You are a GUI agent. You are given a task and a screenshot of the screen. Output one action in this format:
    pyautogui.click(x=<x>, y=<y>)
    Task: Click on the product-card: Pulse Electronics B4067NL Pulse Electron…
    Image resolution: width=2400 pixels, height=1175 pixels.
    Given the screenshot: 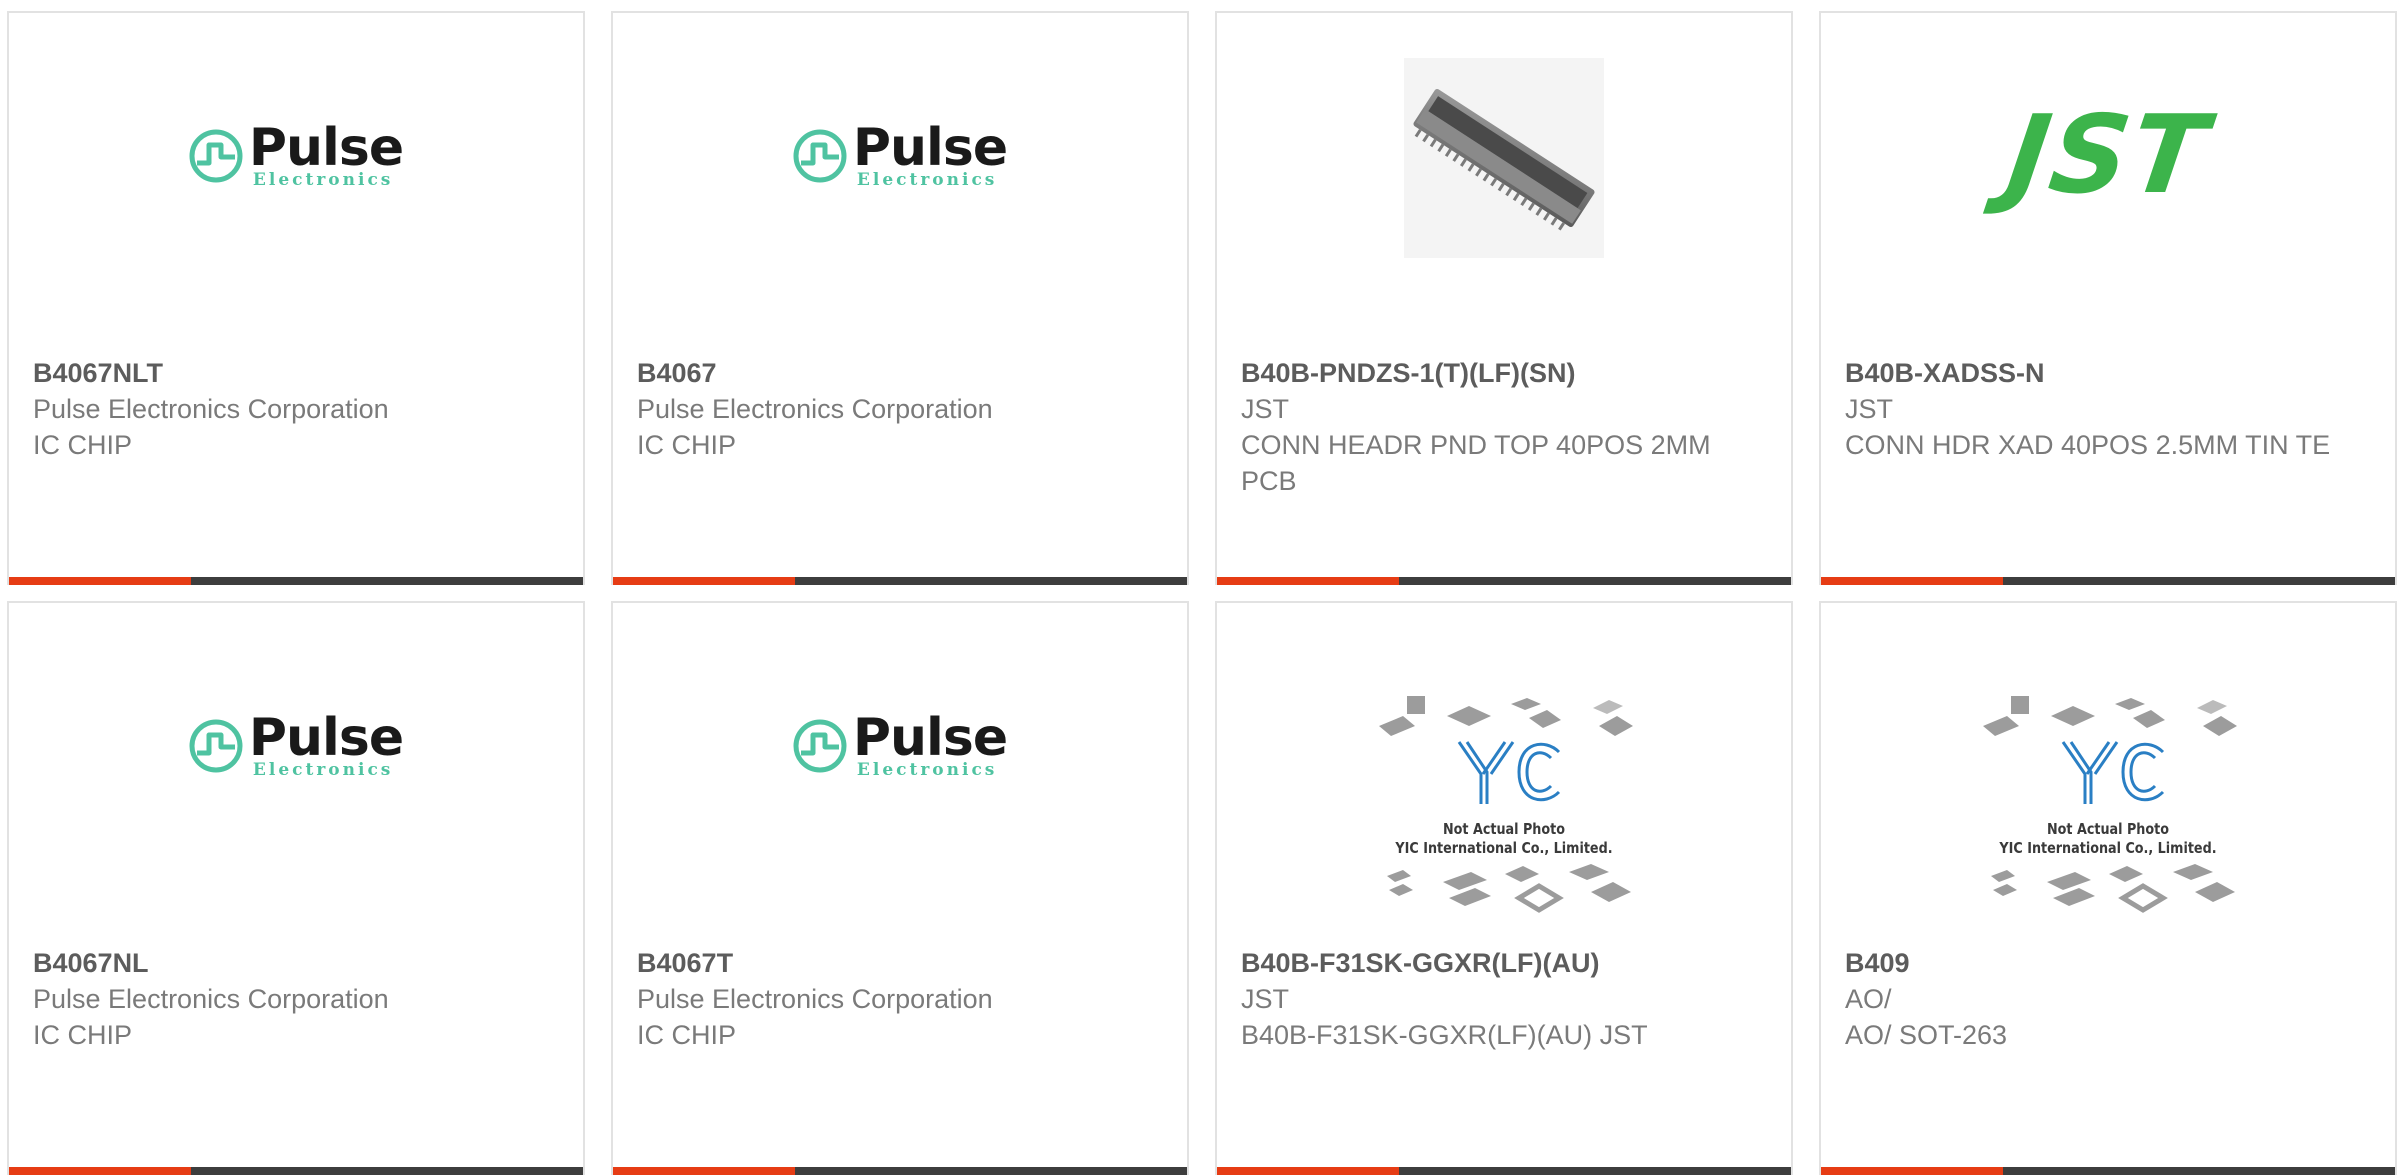 What is the action you would take?
    pyautogui.click(x=296, y=888)
    